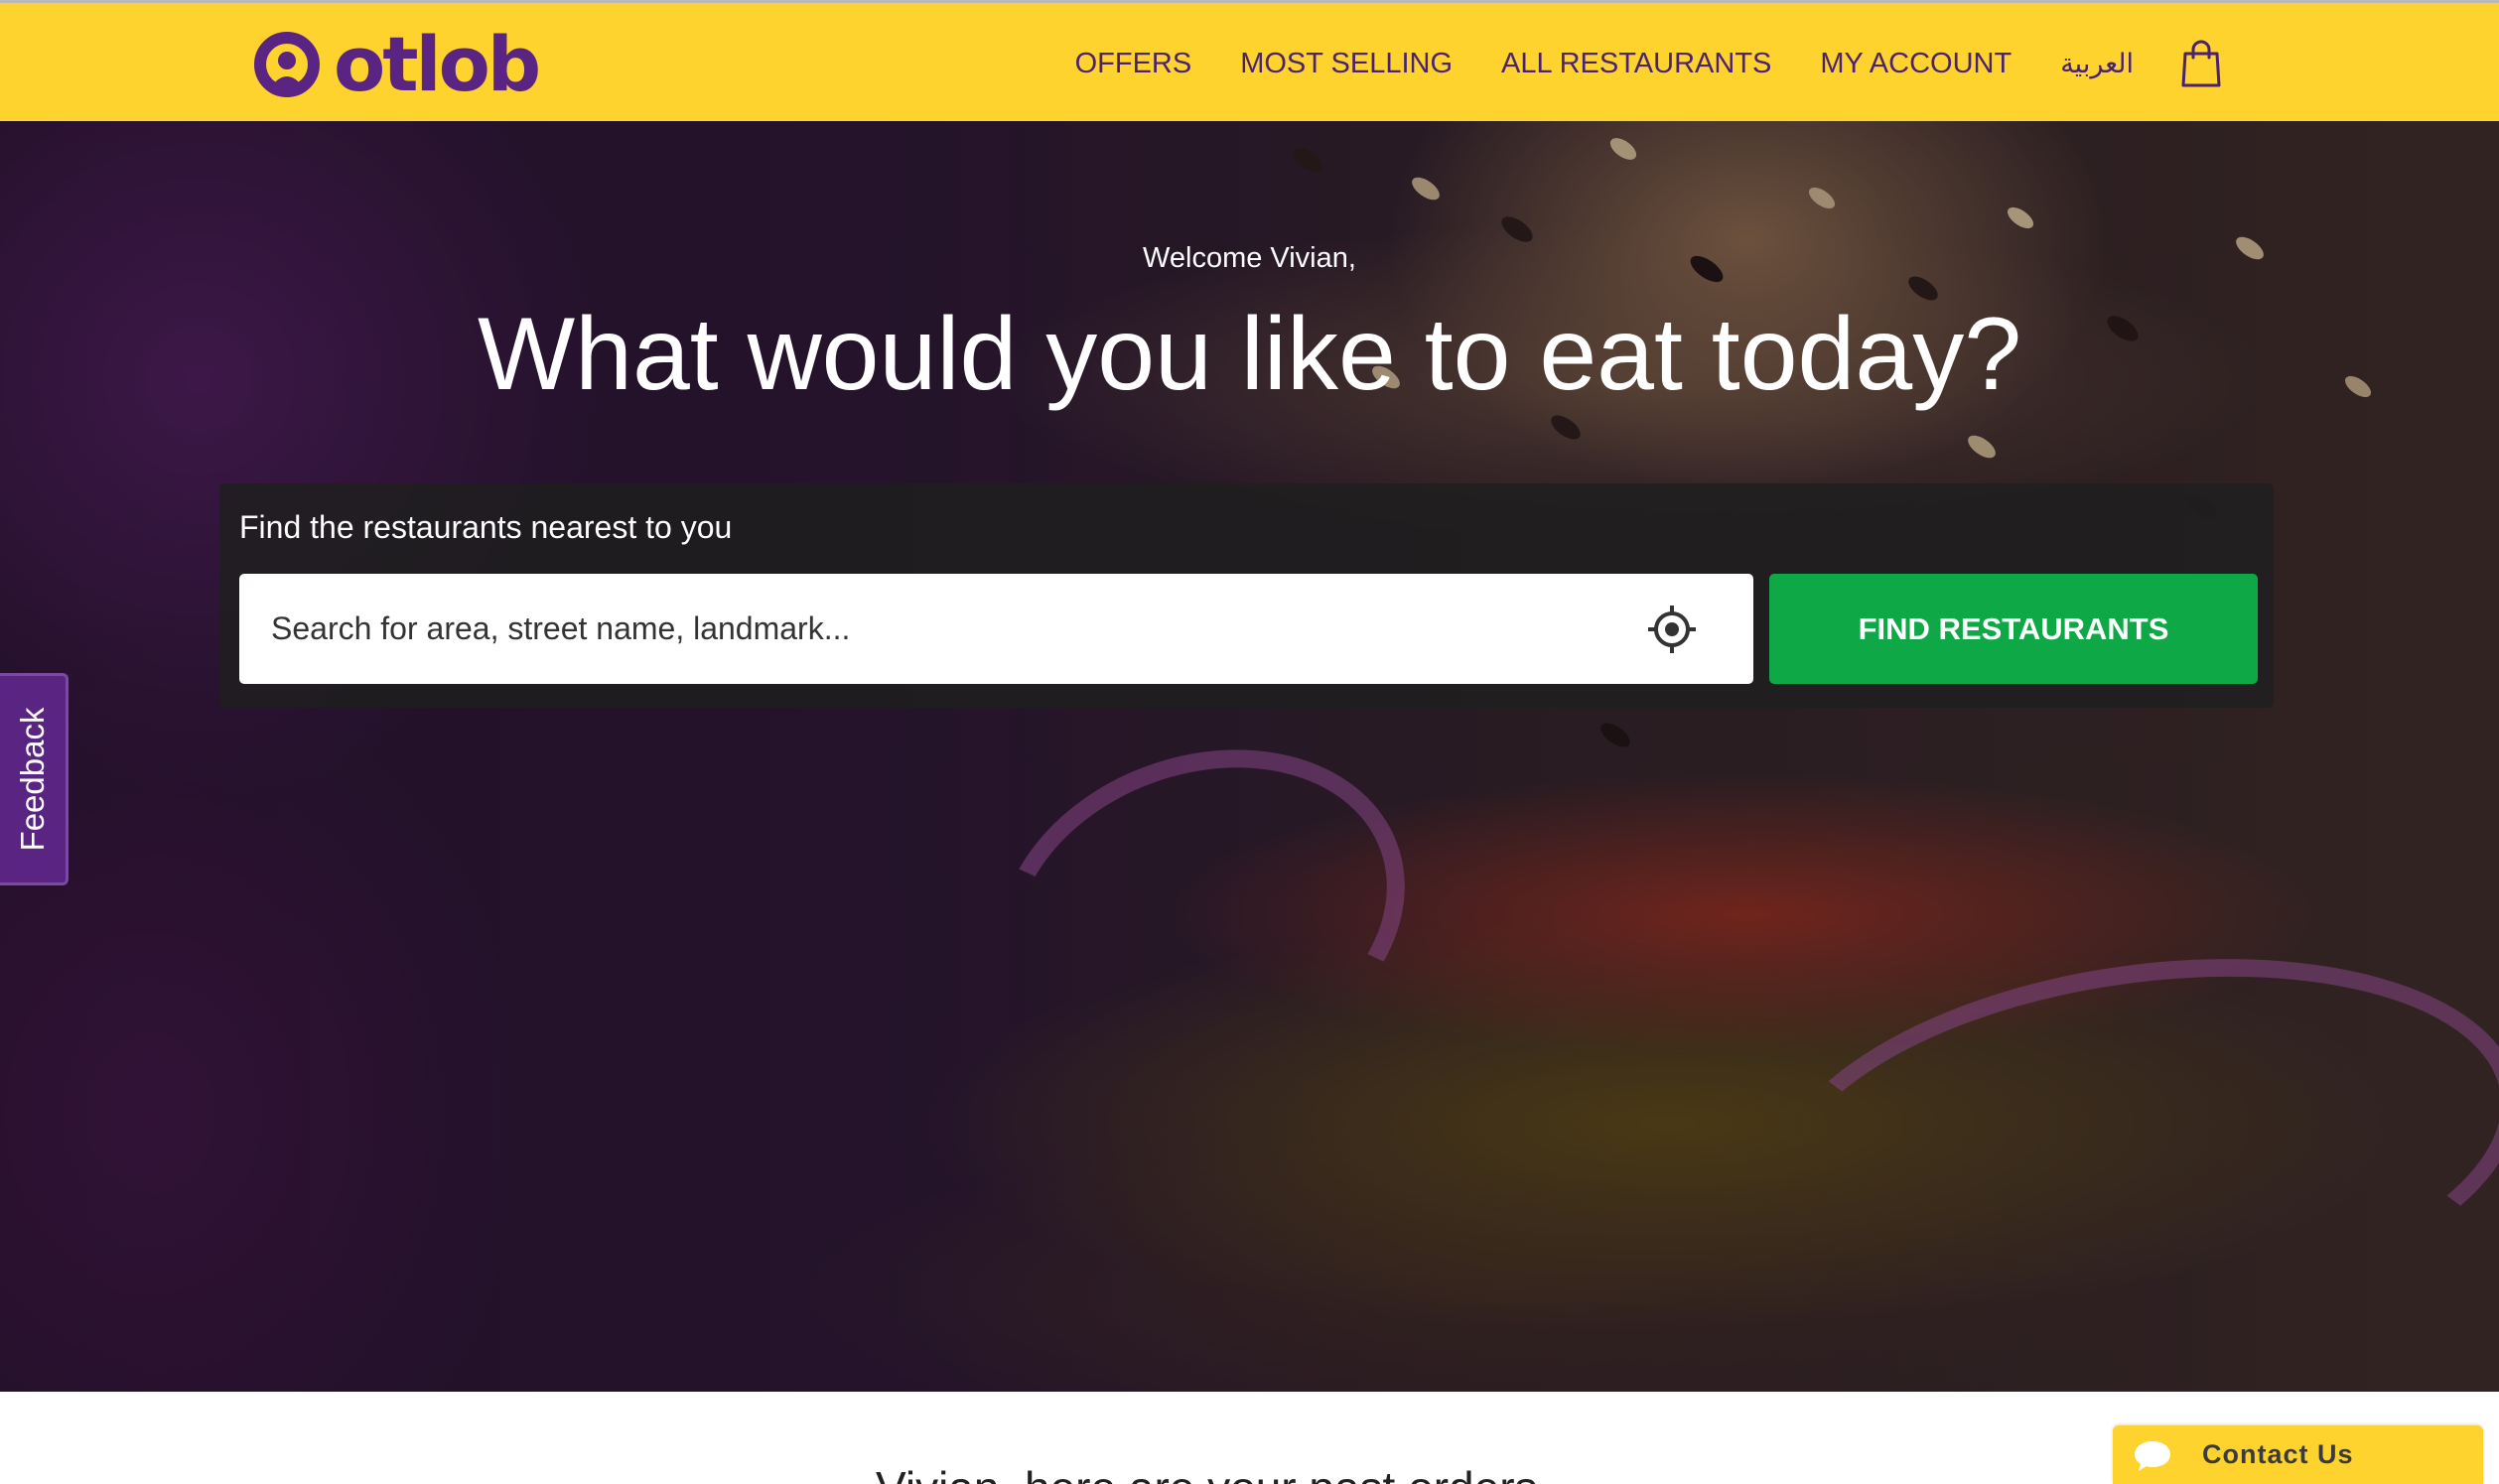 Image resolution: width=2499 pixels, height=1484 pixels. What do you see at coordinates (1346, 64) in the screenshot?
I see `nav-most-selling: MOST SELLING` at bounding box center [1346, 64].